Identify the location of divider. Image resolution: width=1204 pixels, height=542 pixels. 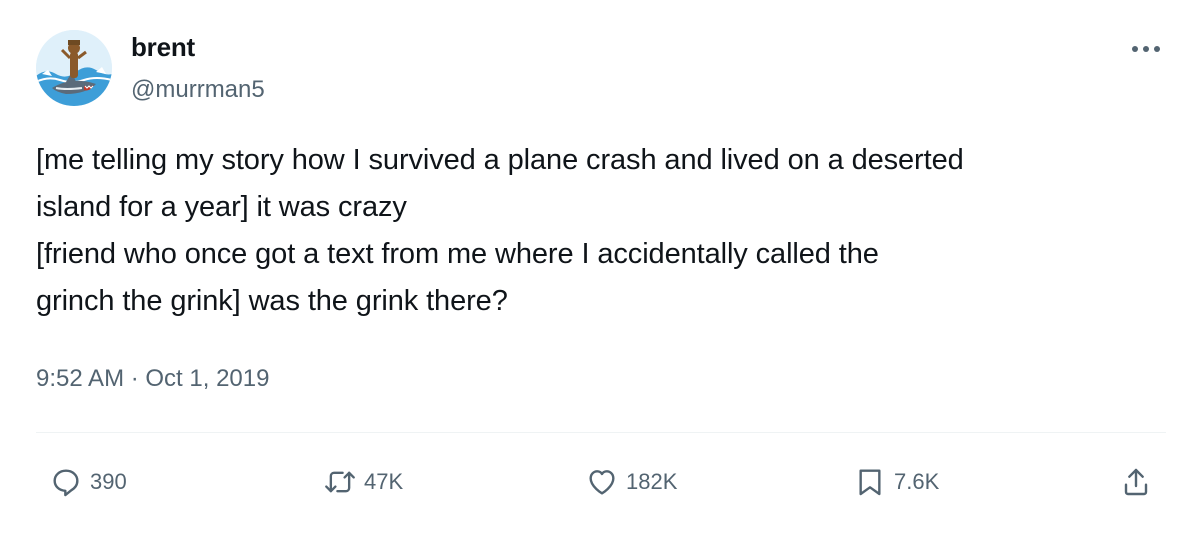
(601, 432).